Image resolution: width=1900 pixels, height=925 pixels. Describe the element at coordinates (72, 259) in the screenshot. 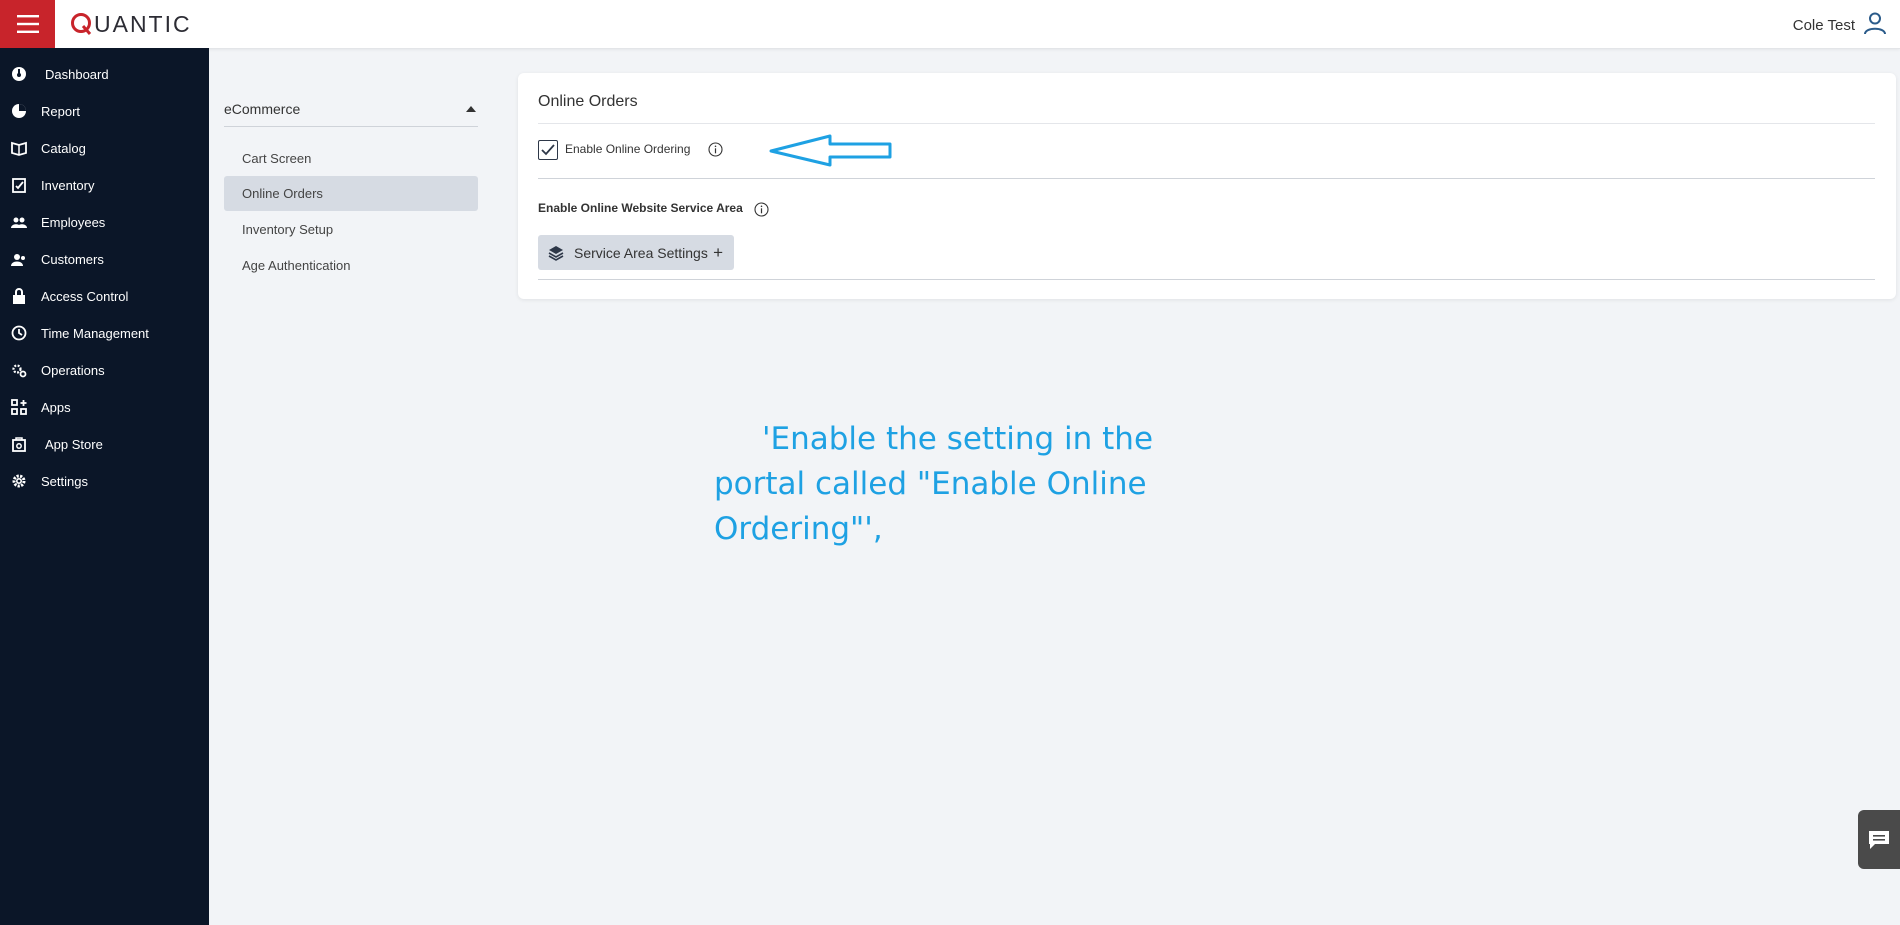

I see `sidebar-item-label: Customers` at that location.